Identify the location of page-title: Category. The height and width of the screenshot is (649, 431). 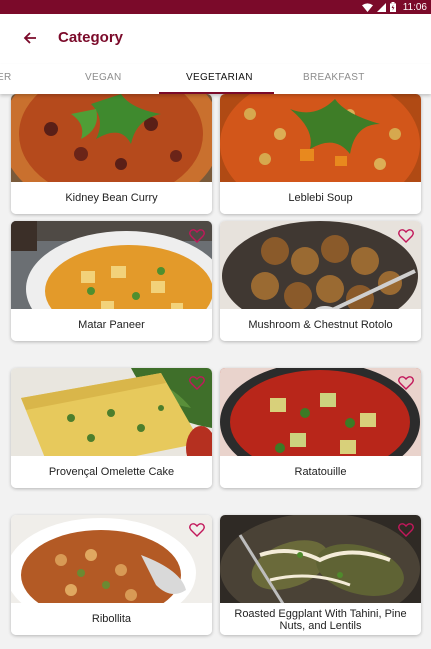
(91, 37).